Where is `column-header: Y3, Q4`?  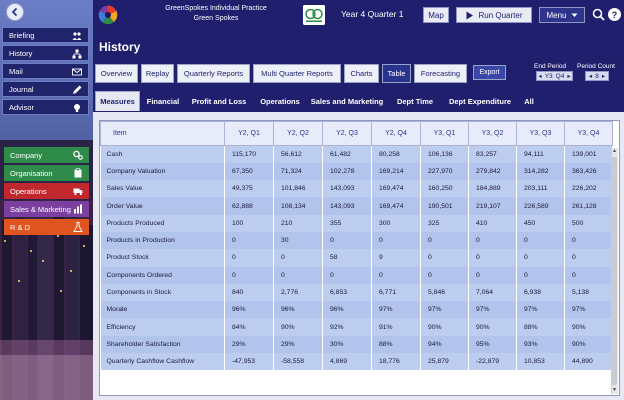 column-header: Y3, Q4 is located at coordinates (588, 133).